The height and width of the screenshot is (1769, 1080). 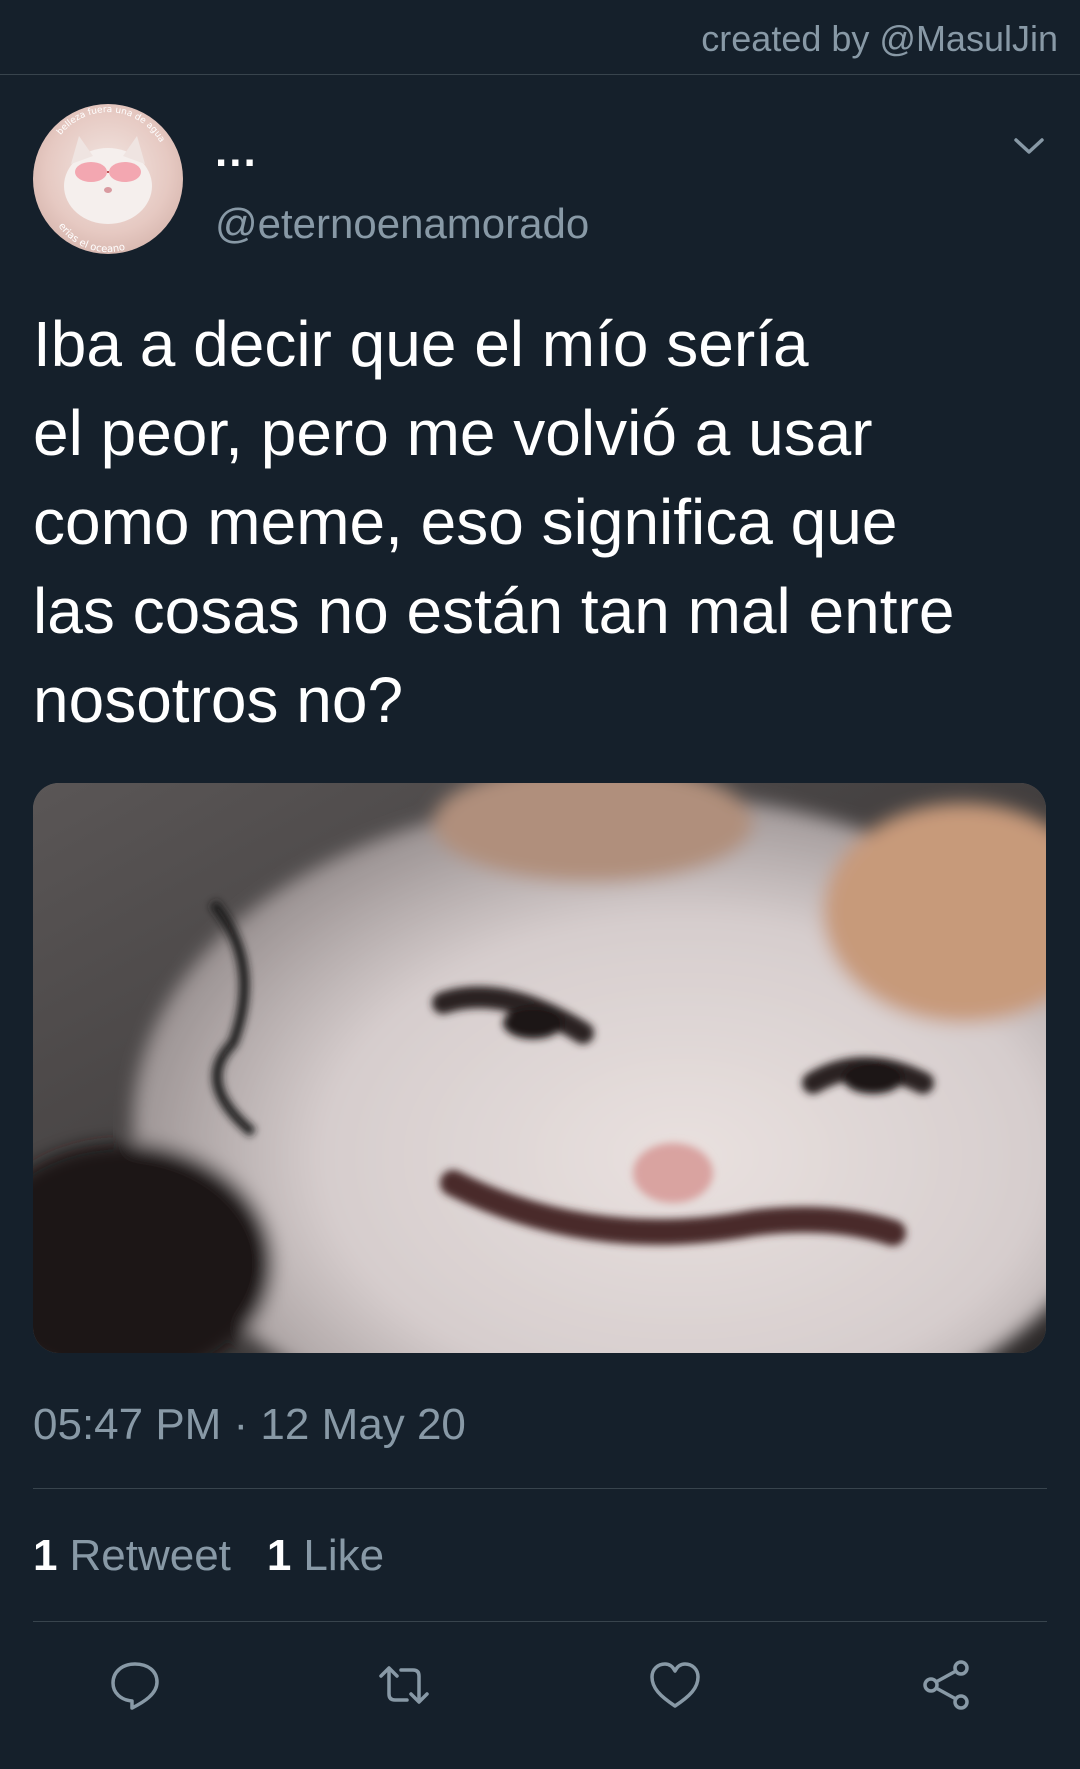 I want to click on like-heart-icon, so click(x=675, y=1685).